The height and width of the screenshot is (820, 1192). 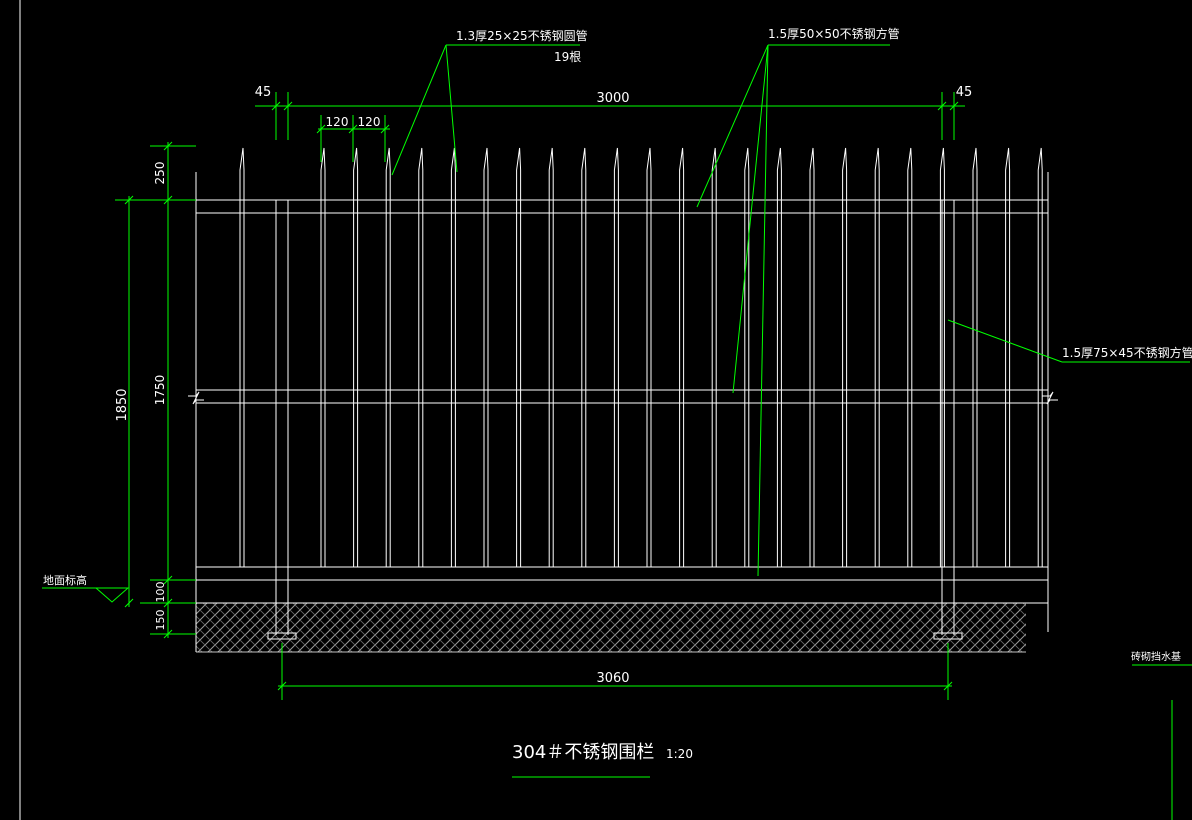 What do you see at coordinates (679, 754) in the screenshot?
I see `drawing-scale: 1:20` at bounding box center [679, 754].